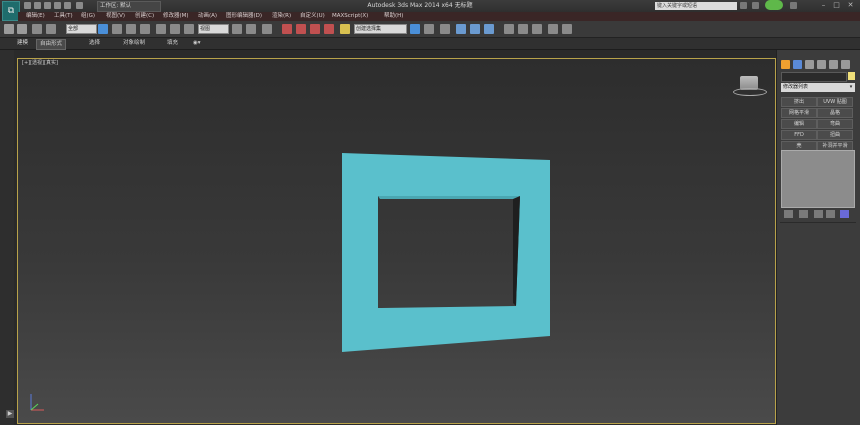 Image resolution: width=860 pixels, height=425 pixels. What do you see at coordinates (537, 29) in the screenshot?
I see `rendered-frame-icon` at bounding box center [537, 29].